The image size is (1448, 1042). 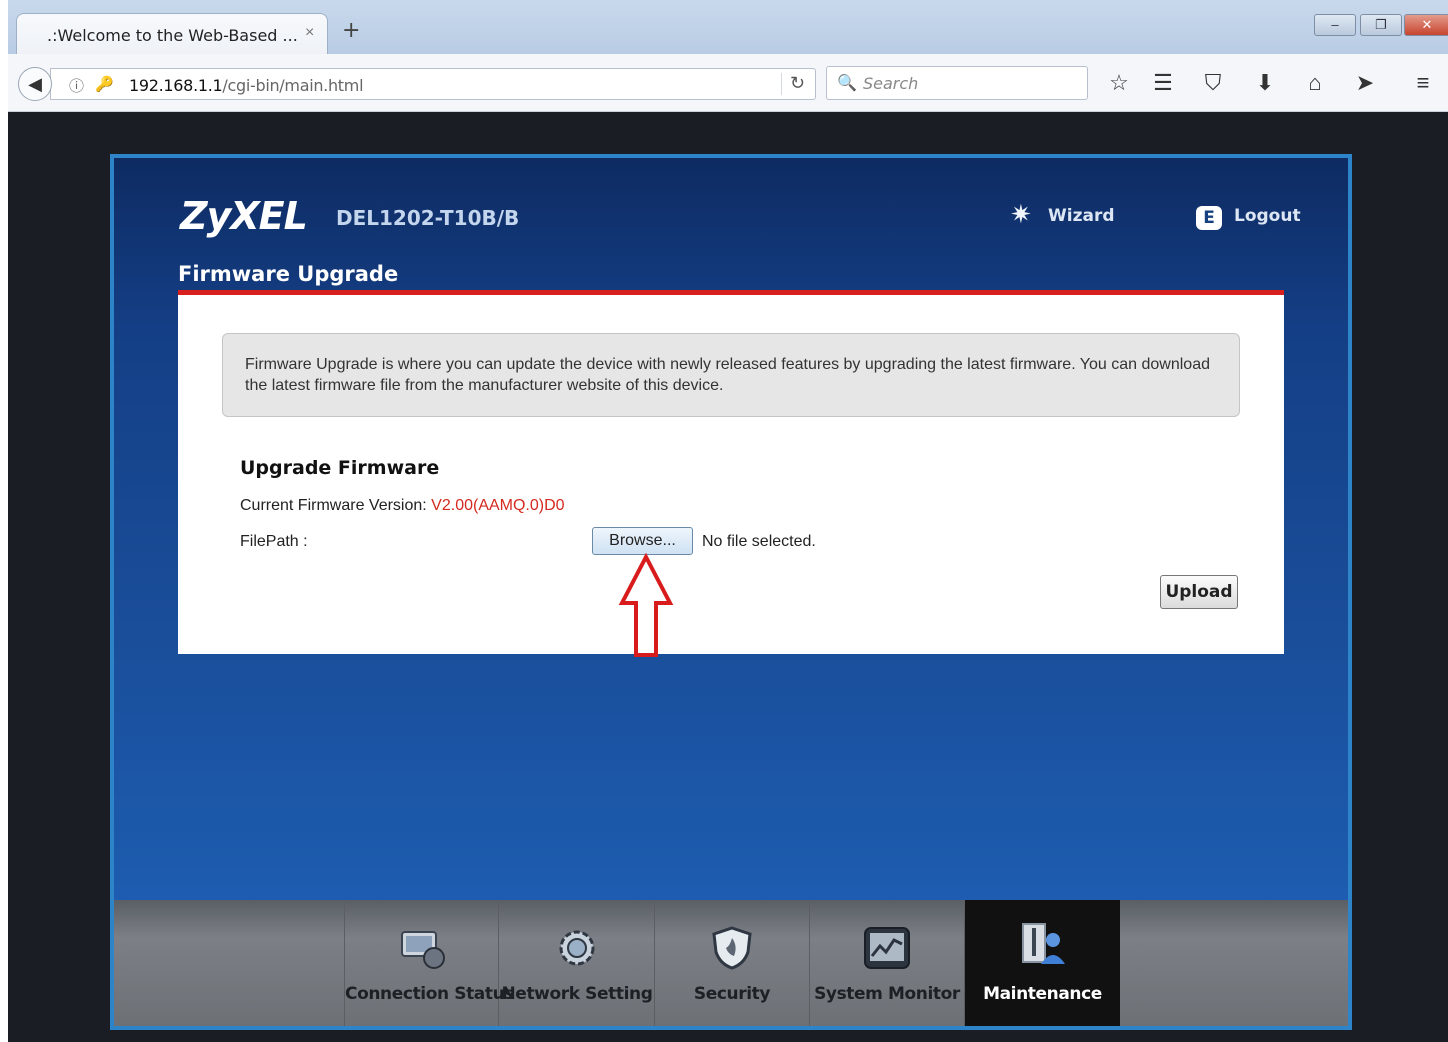 I want to click on reload-icon: ↻, so click(x=797, y=84).